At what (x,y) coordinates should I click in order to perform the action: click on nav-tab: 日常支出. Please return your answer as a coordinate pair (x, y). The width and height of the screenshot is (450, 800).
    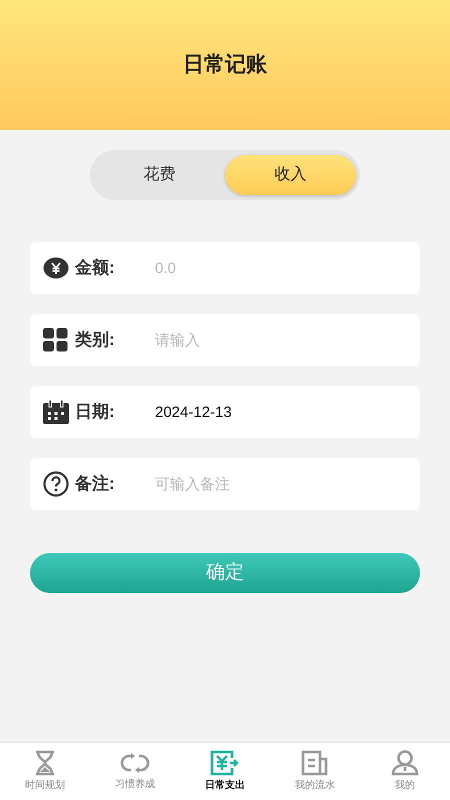
    Looking at the image, I should click on (225, 771).